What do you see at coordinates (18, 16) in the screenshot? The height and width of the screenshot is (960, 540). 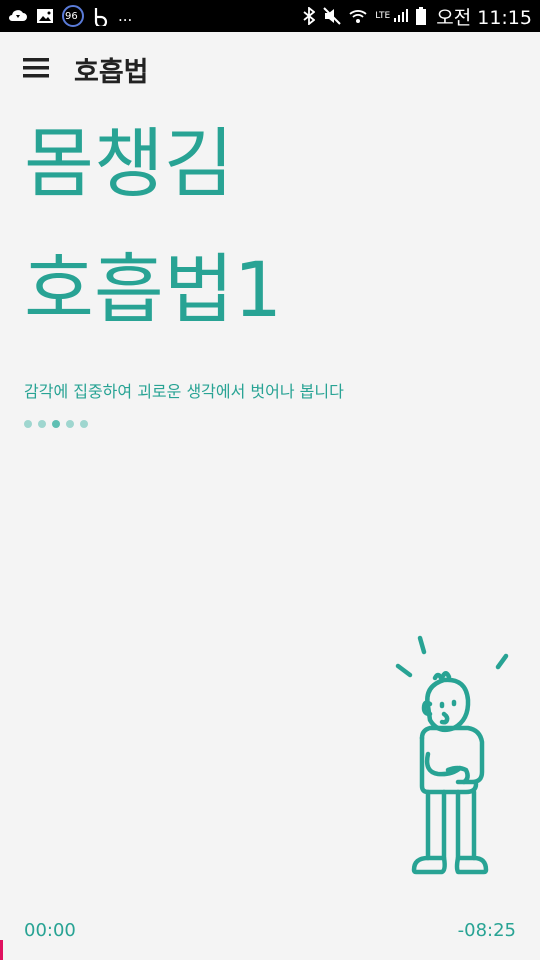 I see `cloud-sync-icon` at bounding box center [18, 16].